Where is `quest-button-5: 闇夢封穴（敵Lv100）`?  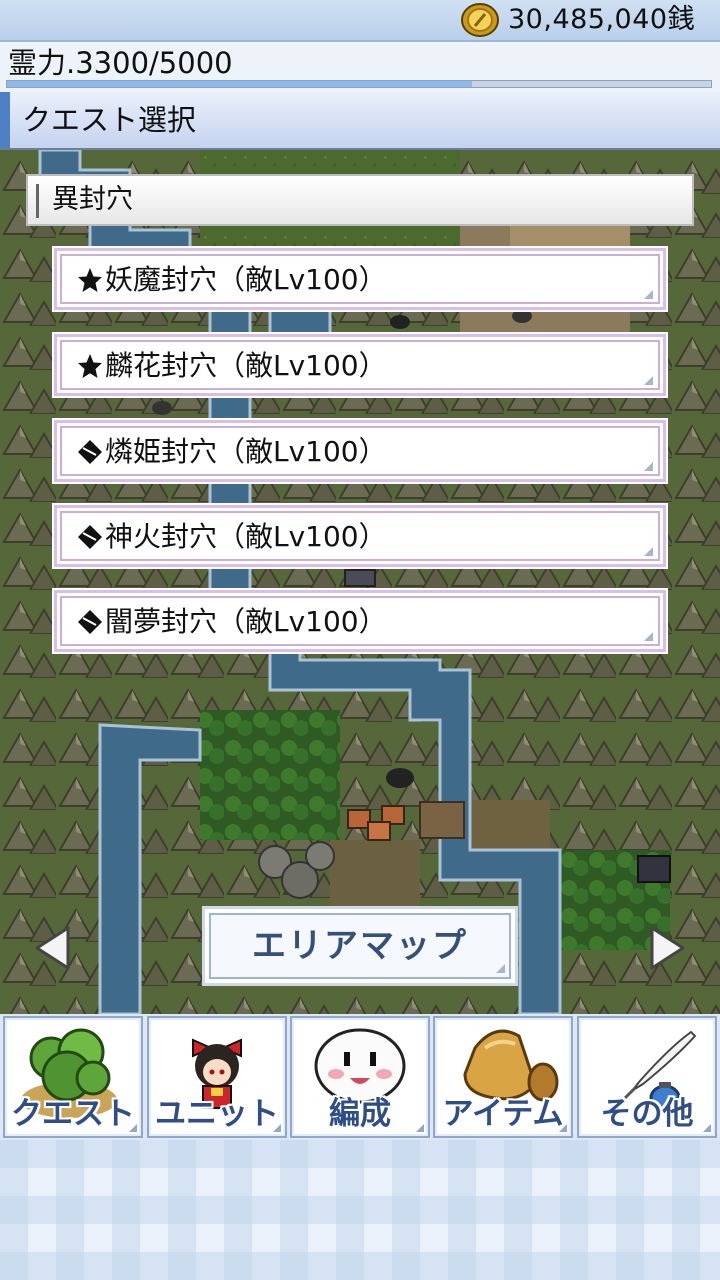
quest-button-5: 闇夢封穴（敵Lv100） is located at coordinates (360, 621).